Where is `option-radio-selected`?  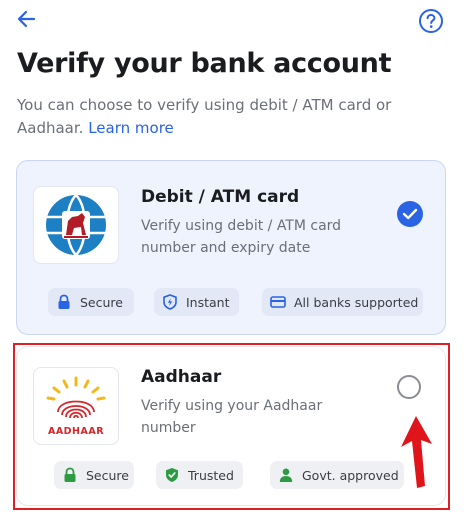
option-radio-selected is located at coordinates (410, 214).